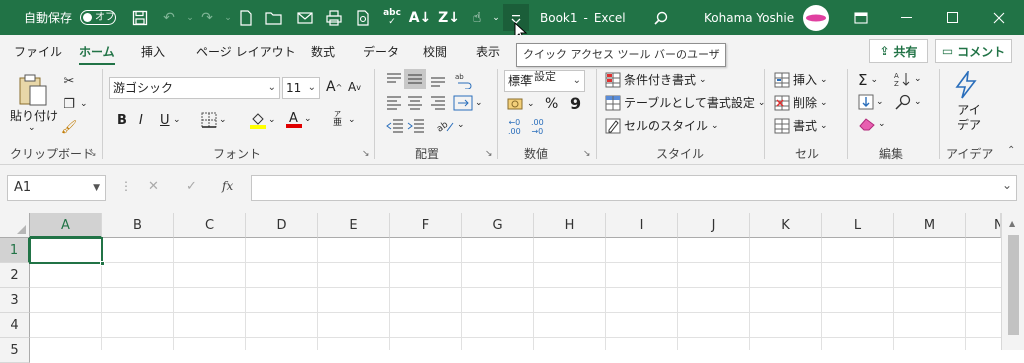  What do you see at coordinates (521, 104) in the screenshot?
I see `accounting-format-icon: ⌄` at bounding box center [521, 104].